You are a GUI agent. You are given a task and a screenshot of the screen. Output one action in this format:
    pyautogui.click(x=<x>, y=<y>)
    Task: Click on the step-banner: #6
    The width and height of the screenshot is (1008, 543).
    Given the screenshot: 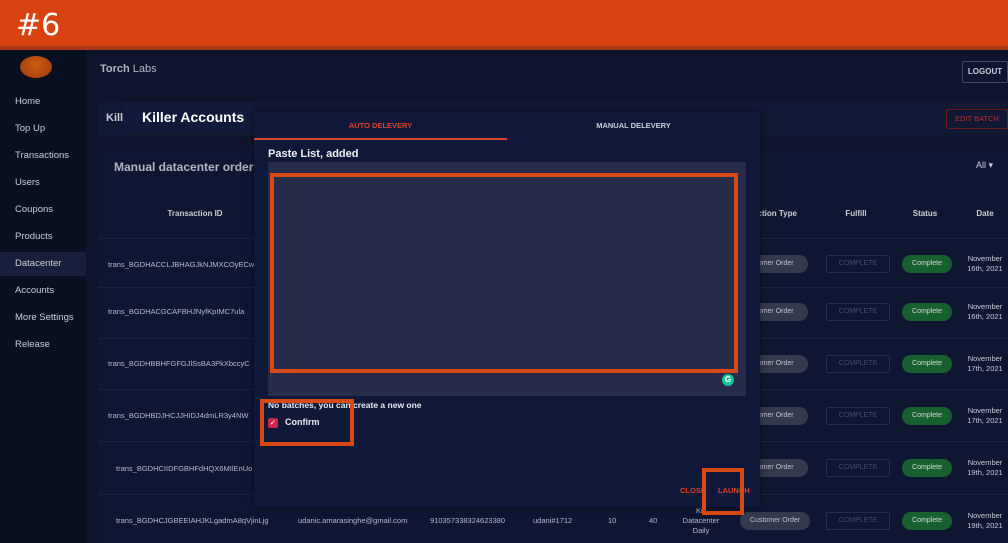 What is the action you would take?
    pyautogui.click(x=504, y=24)
    